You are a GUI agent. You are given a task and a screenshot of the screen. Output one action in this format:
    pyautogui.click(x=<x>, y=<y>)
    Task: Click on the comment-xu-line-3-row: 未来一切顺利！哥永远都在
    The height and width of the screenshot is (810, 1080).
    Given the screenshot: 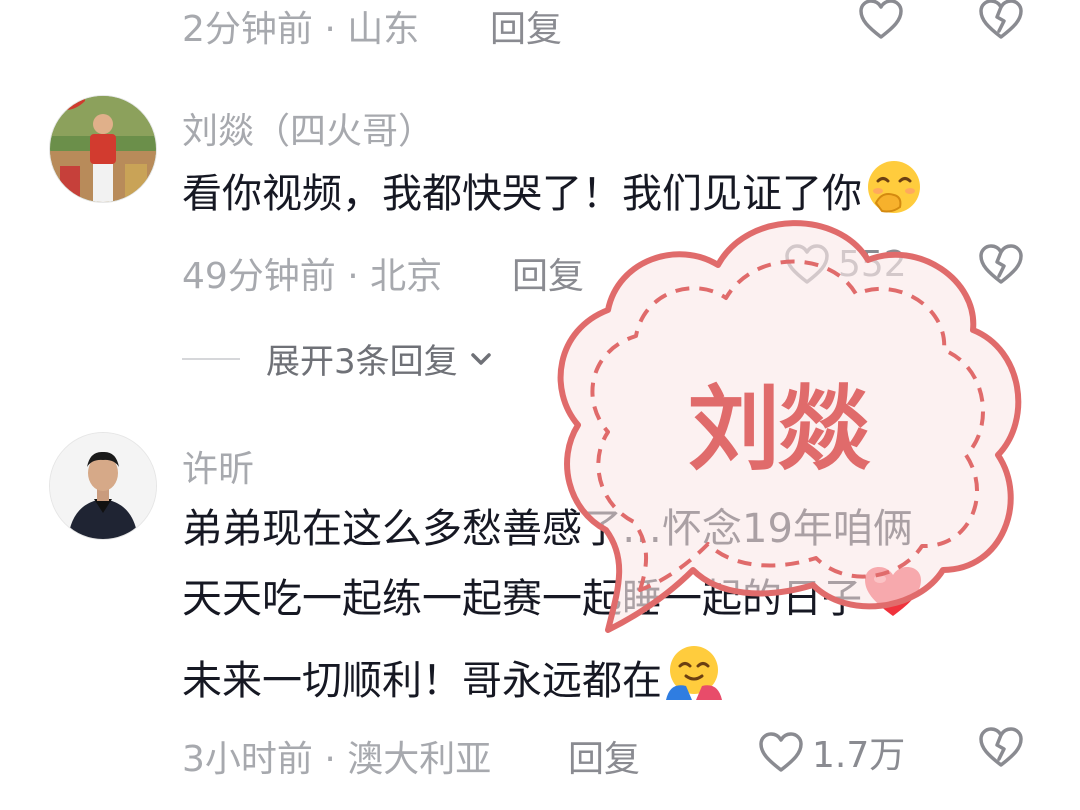 What is the action you would take?
    pyautogui.click(x=553, y=683)
    